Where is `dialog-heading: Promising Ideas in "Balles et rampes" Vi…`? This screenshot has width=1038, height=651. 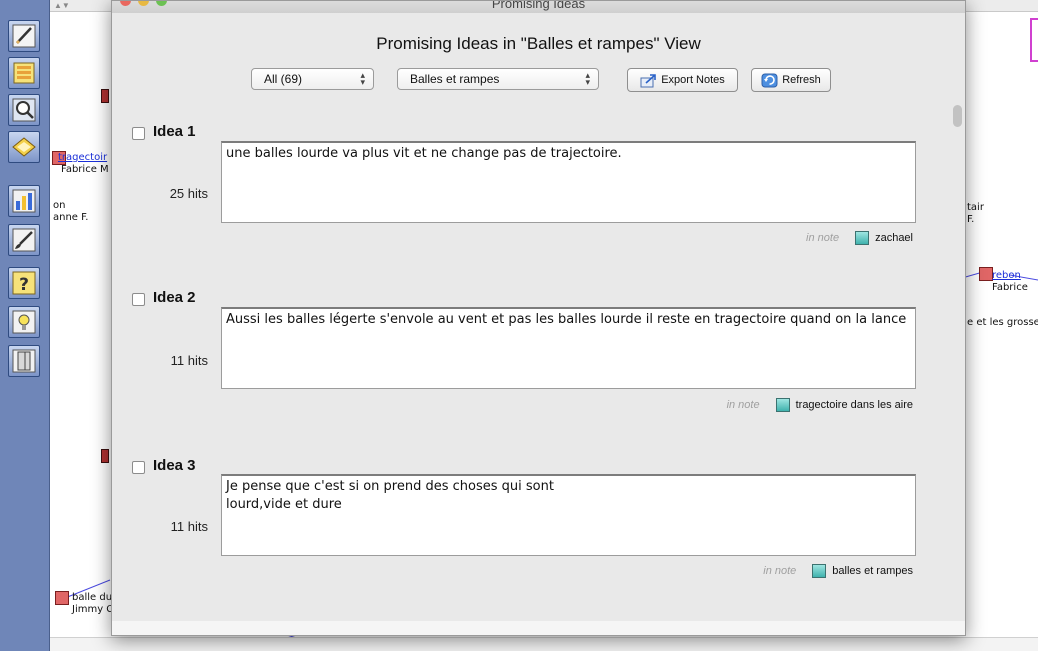
dialog-heading: Promising Ideas in "Balles et rampes" Vi… is located at coordinates (538, 43).